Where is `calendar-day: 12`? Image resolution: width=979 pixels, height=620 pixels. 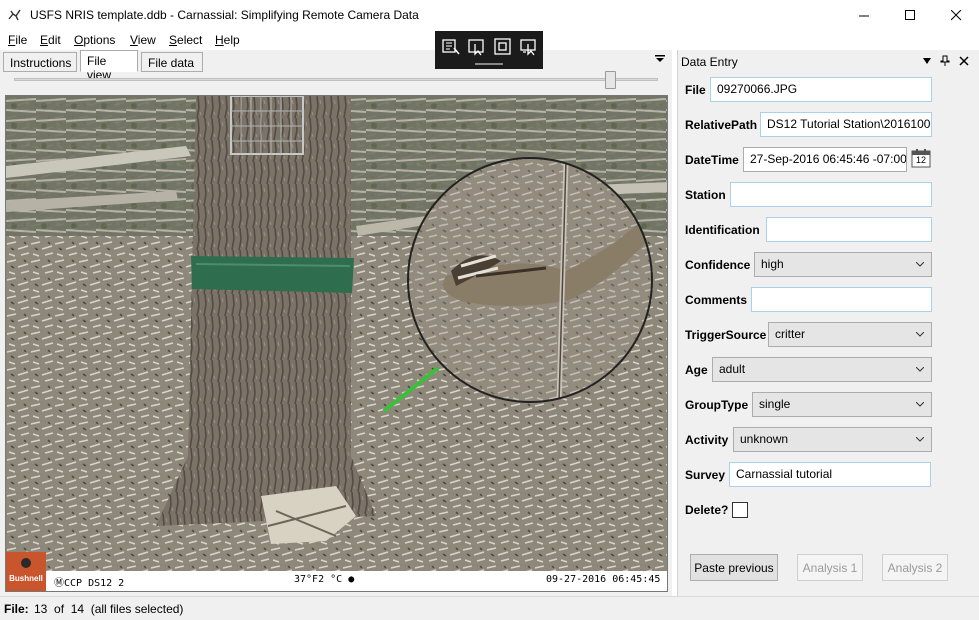
calendar-day: 12 is located at coordinates (921, 160).